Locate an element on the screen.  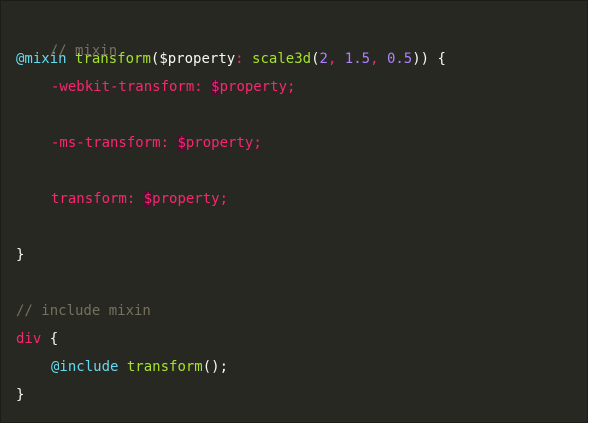
param-variable: $property is located at coordinates (197, 59).